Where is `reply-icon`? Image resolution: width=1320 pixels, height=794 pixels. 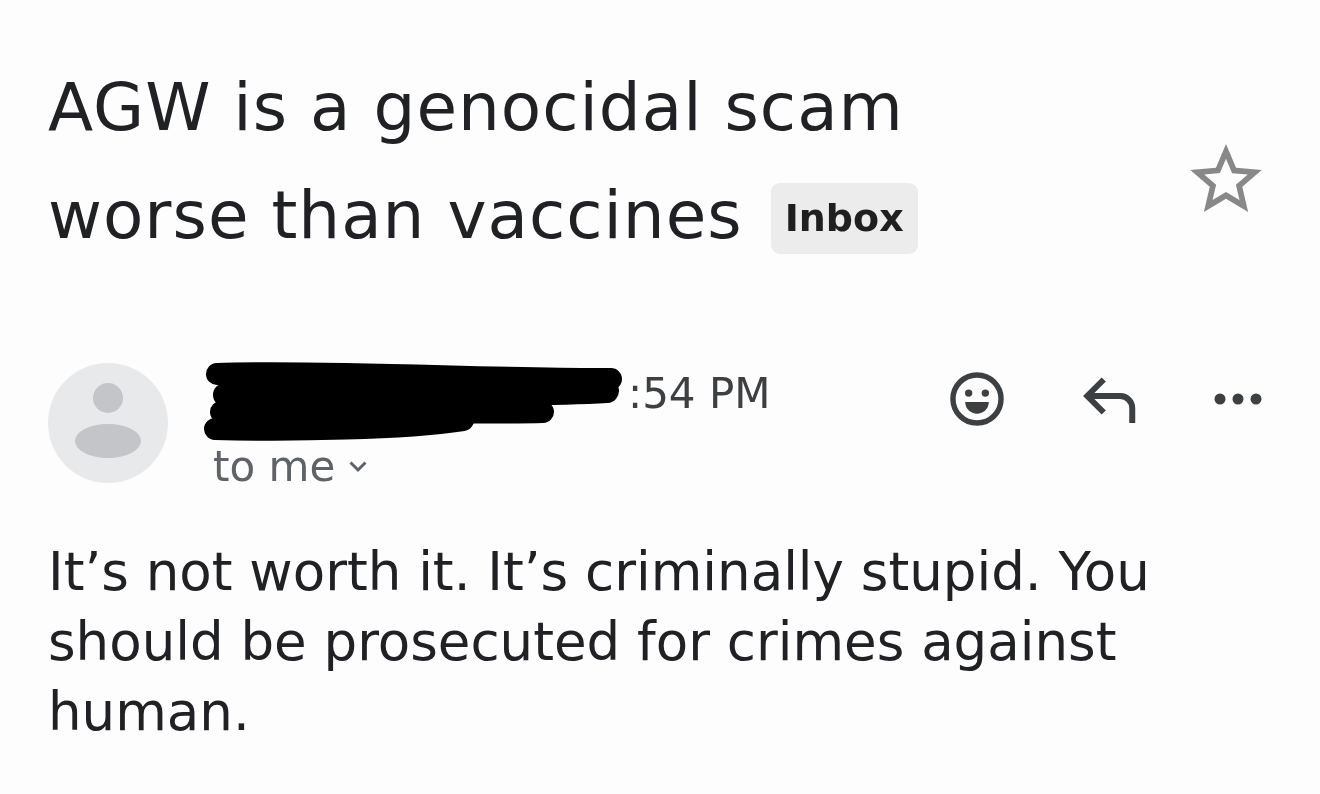
reply-icon is located at coordinates (1109, 399).